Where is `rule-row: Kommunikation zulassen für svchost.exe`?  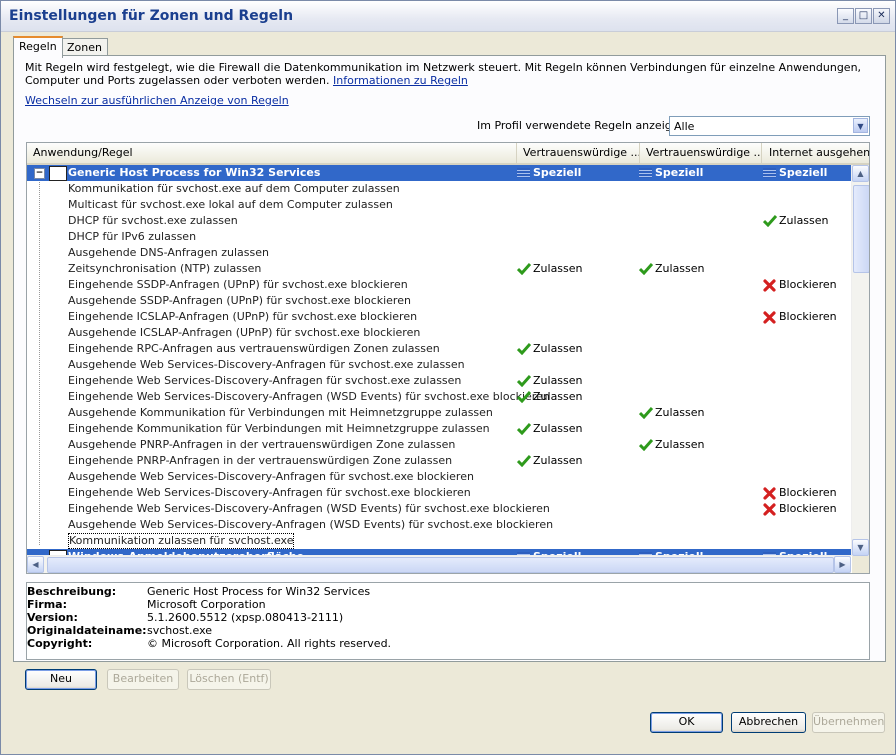 rule-row: Kommunikation zulassen für svchost.exe is located at coordinates (439, 541).